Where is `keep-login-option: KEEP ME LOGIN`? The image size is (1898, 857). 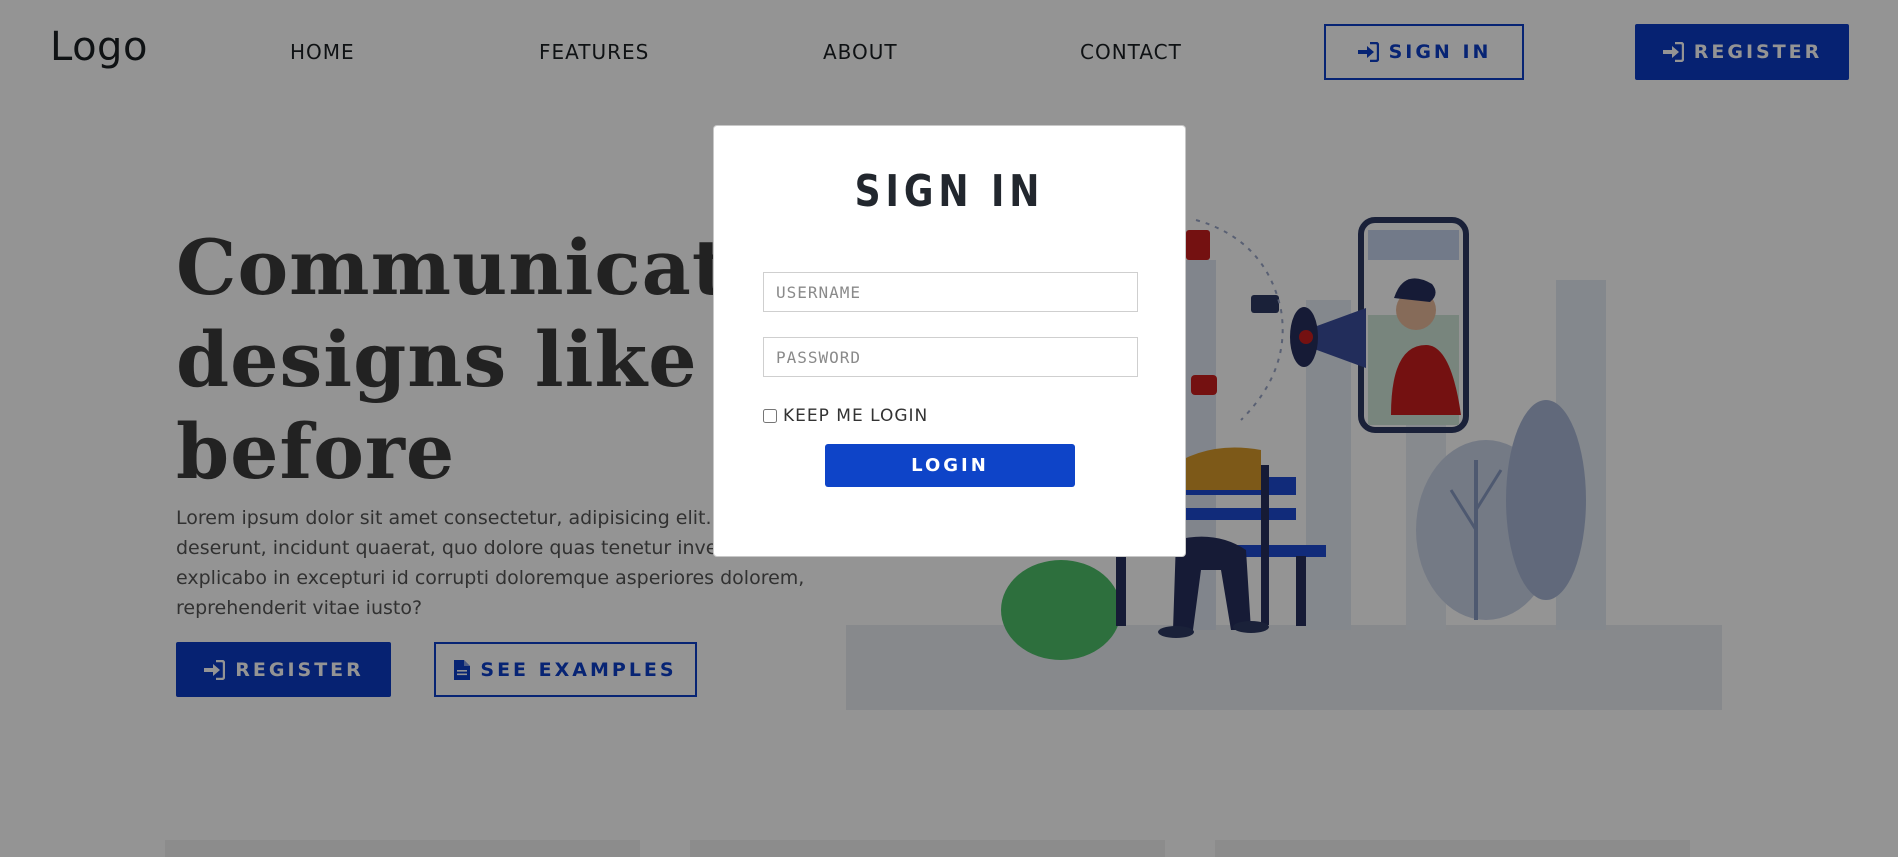 keep-login-option: KEEP ME LOGIN is located at coordinates (845, 416).